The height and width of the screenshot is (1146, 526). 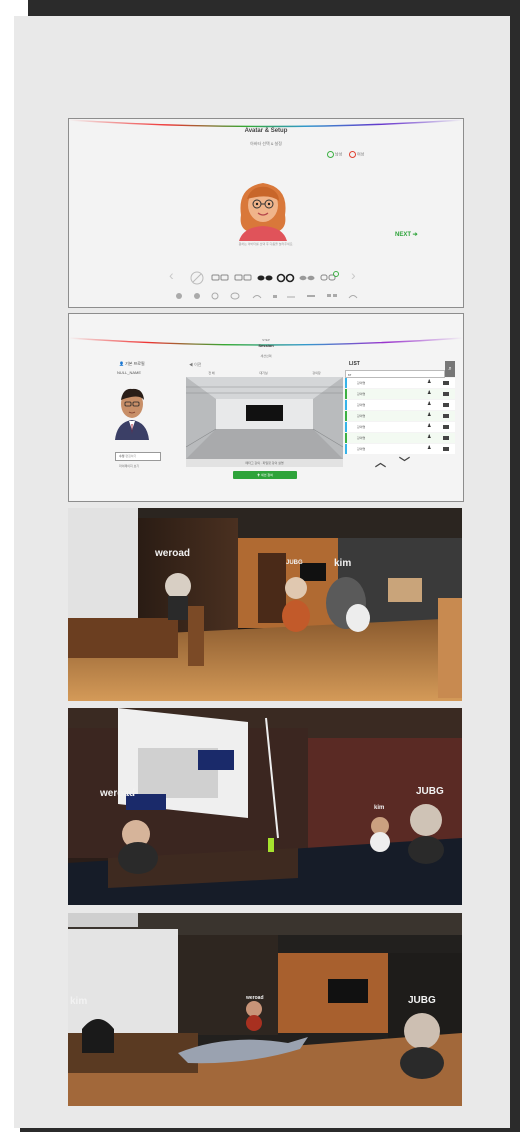 I want to click on frame-right-border, so click(x=515, y=564).